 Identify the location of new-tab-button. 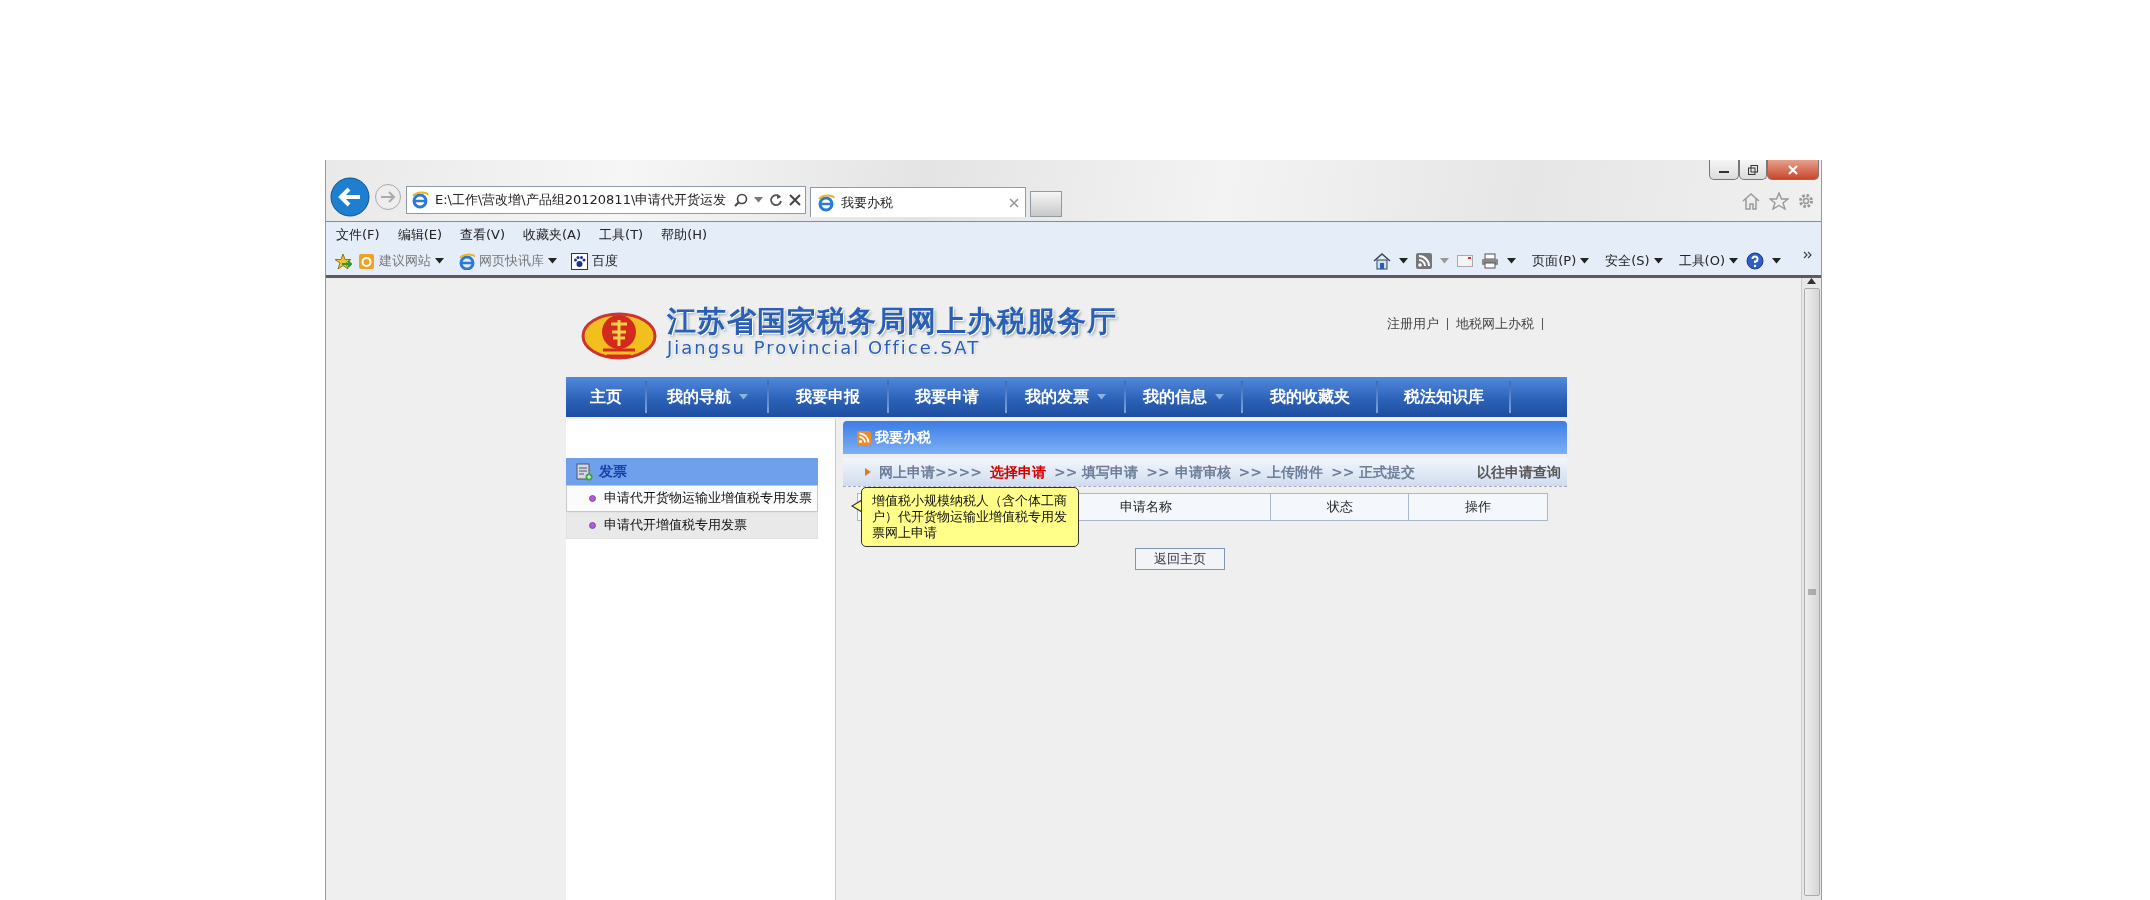
(1046, 204).